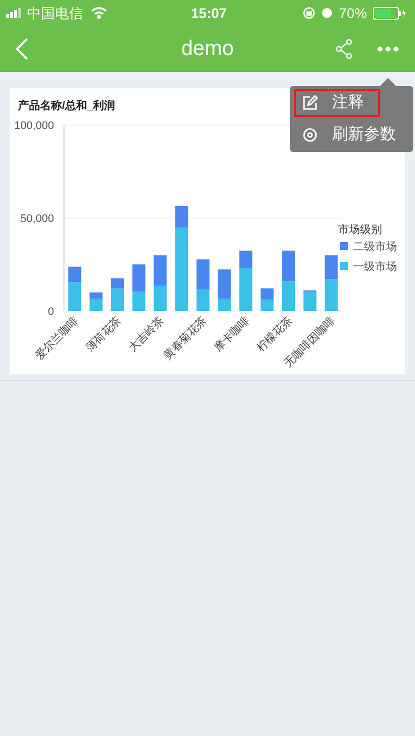  What do you see at coordinates (55, 13) in the screenshot?
I see `carrier-name: 中国电信` at bounding box center [55, 13].